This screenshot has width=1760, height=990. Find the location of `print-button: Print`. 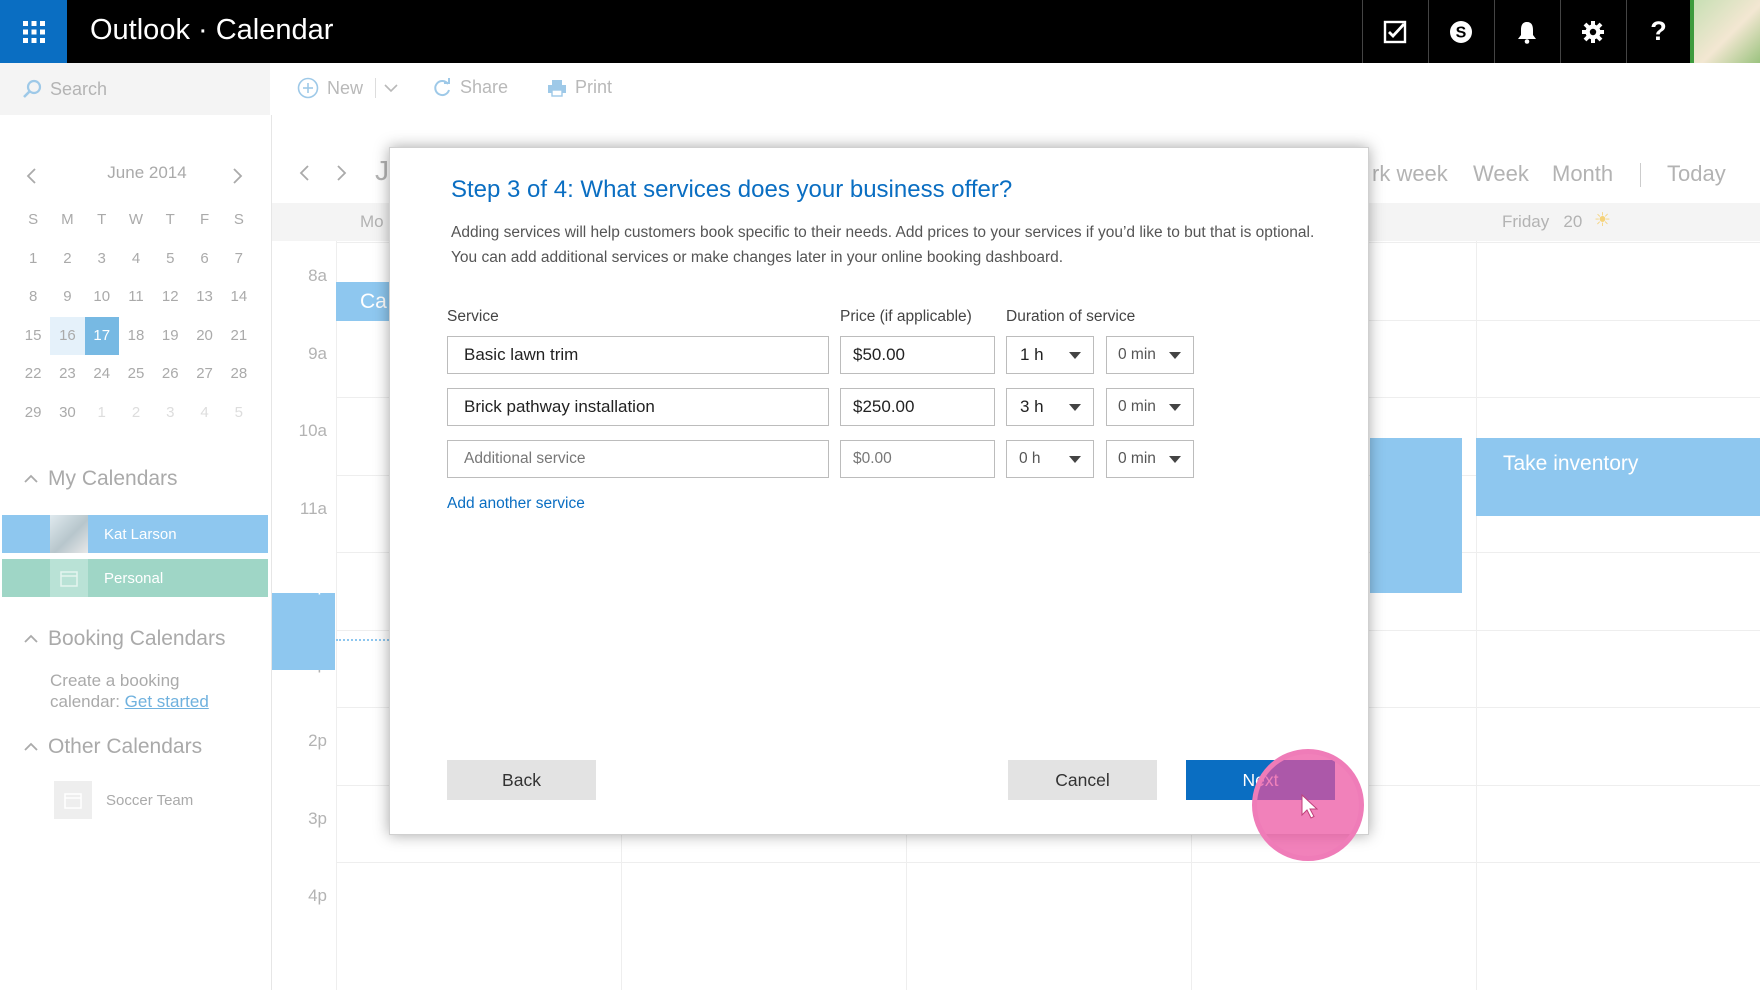

print-button: Print is located at coordinates (579, 87).